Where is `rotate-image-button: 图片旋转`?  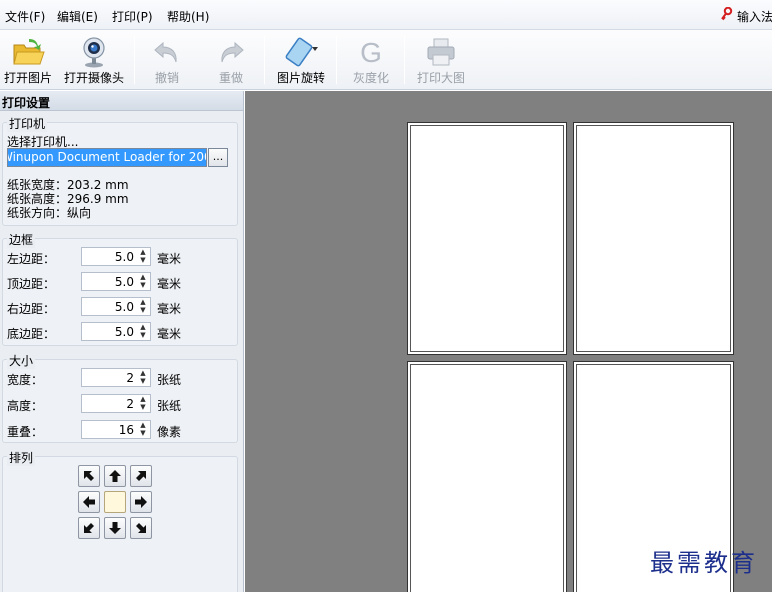 rotate-image-button: 图片旋转 is located at coordinates (301, 60).